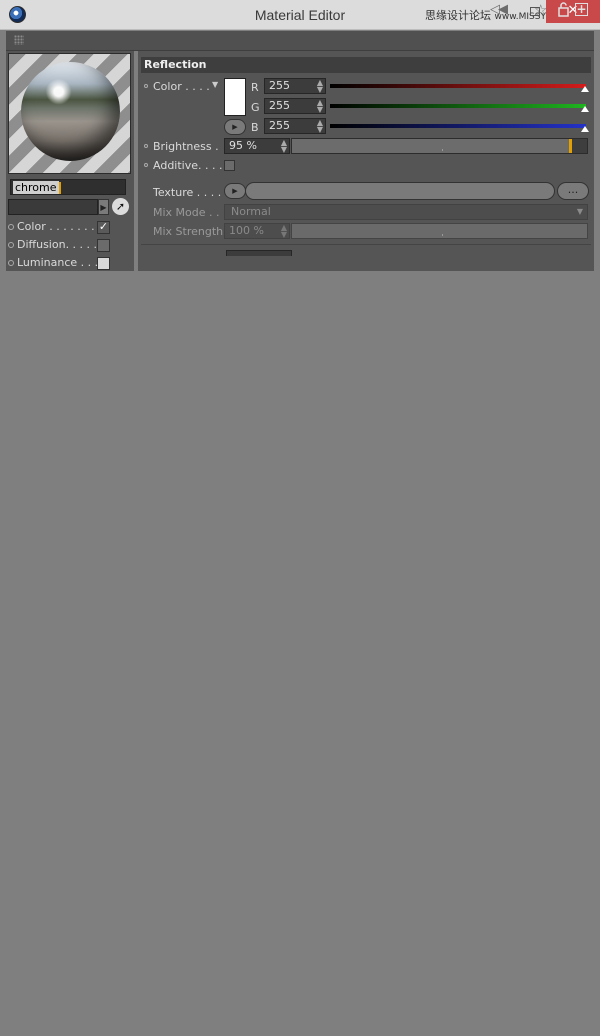 This screenshot has height=1036, width=600. Describe the element at coordinates (53, 207) in the screenshot. I see `channel-dropdown` at that location.